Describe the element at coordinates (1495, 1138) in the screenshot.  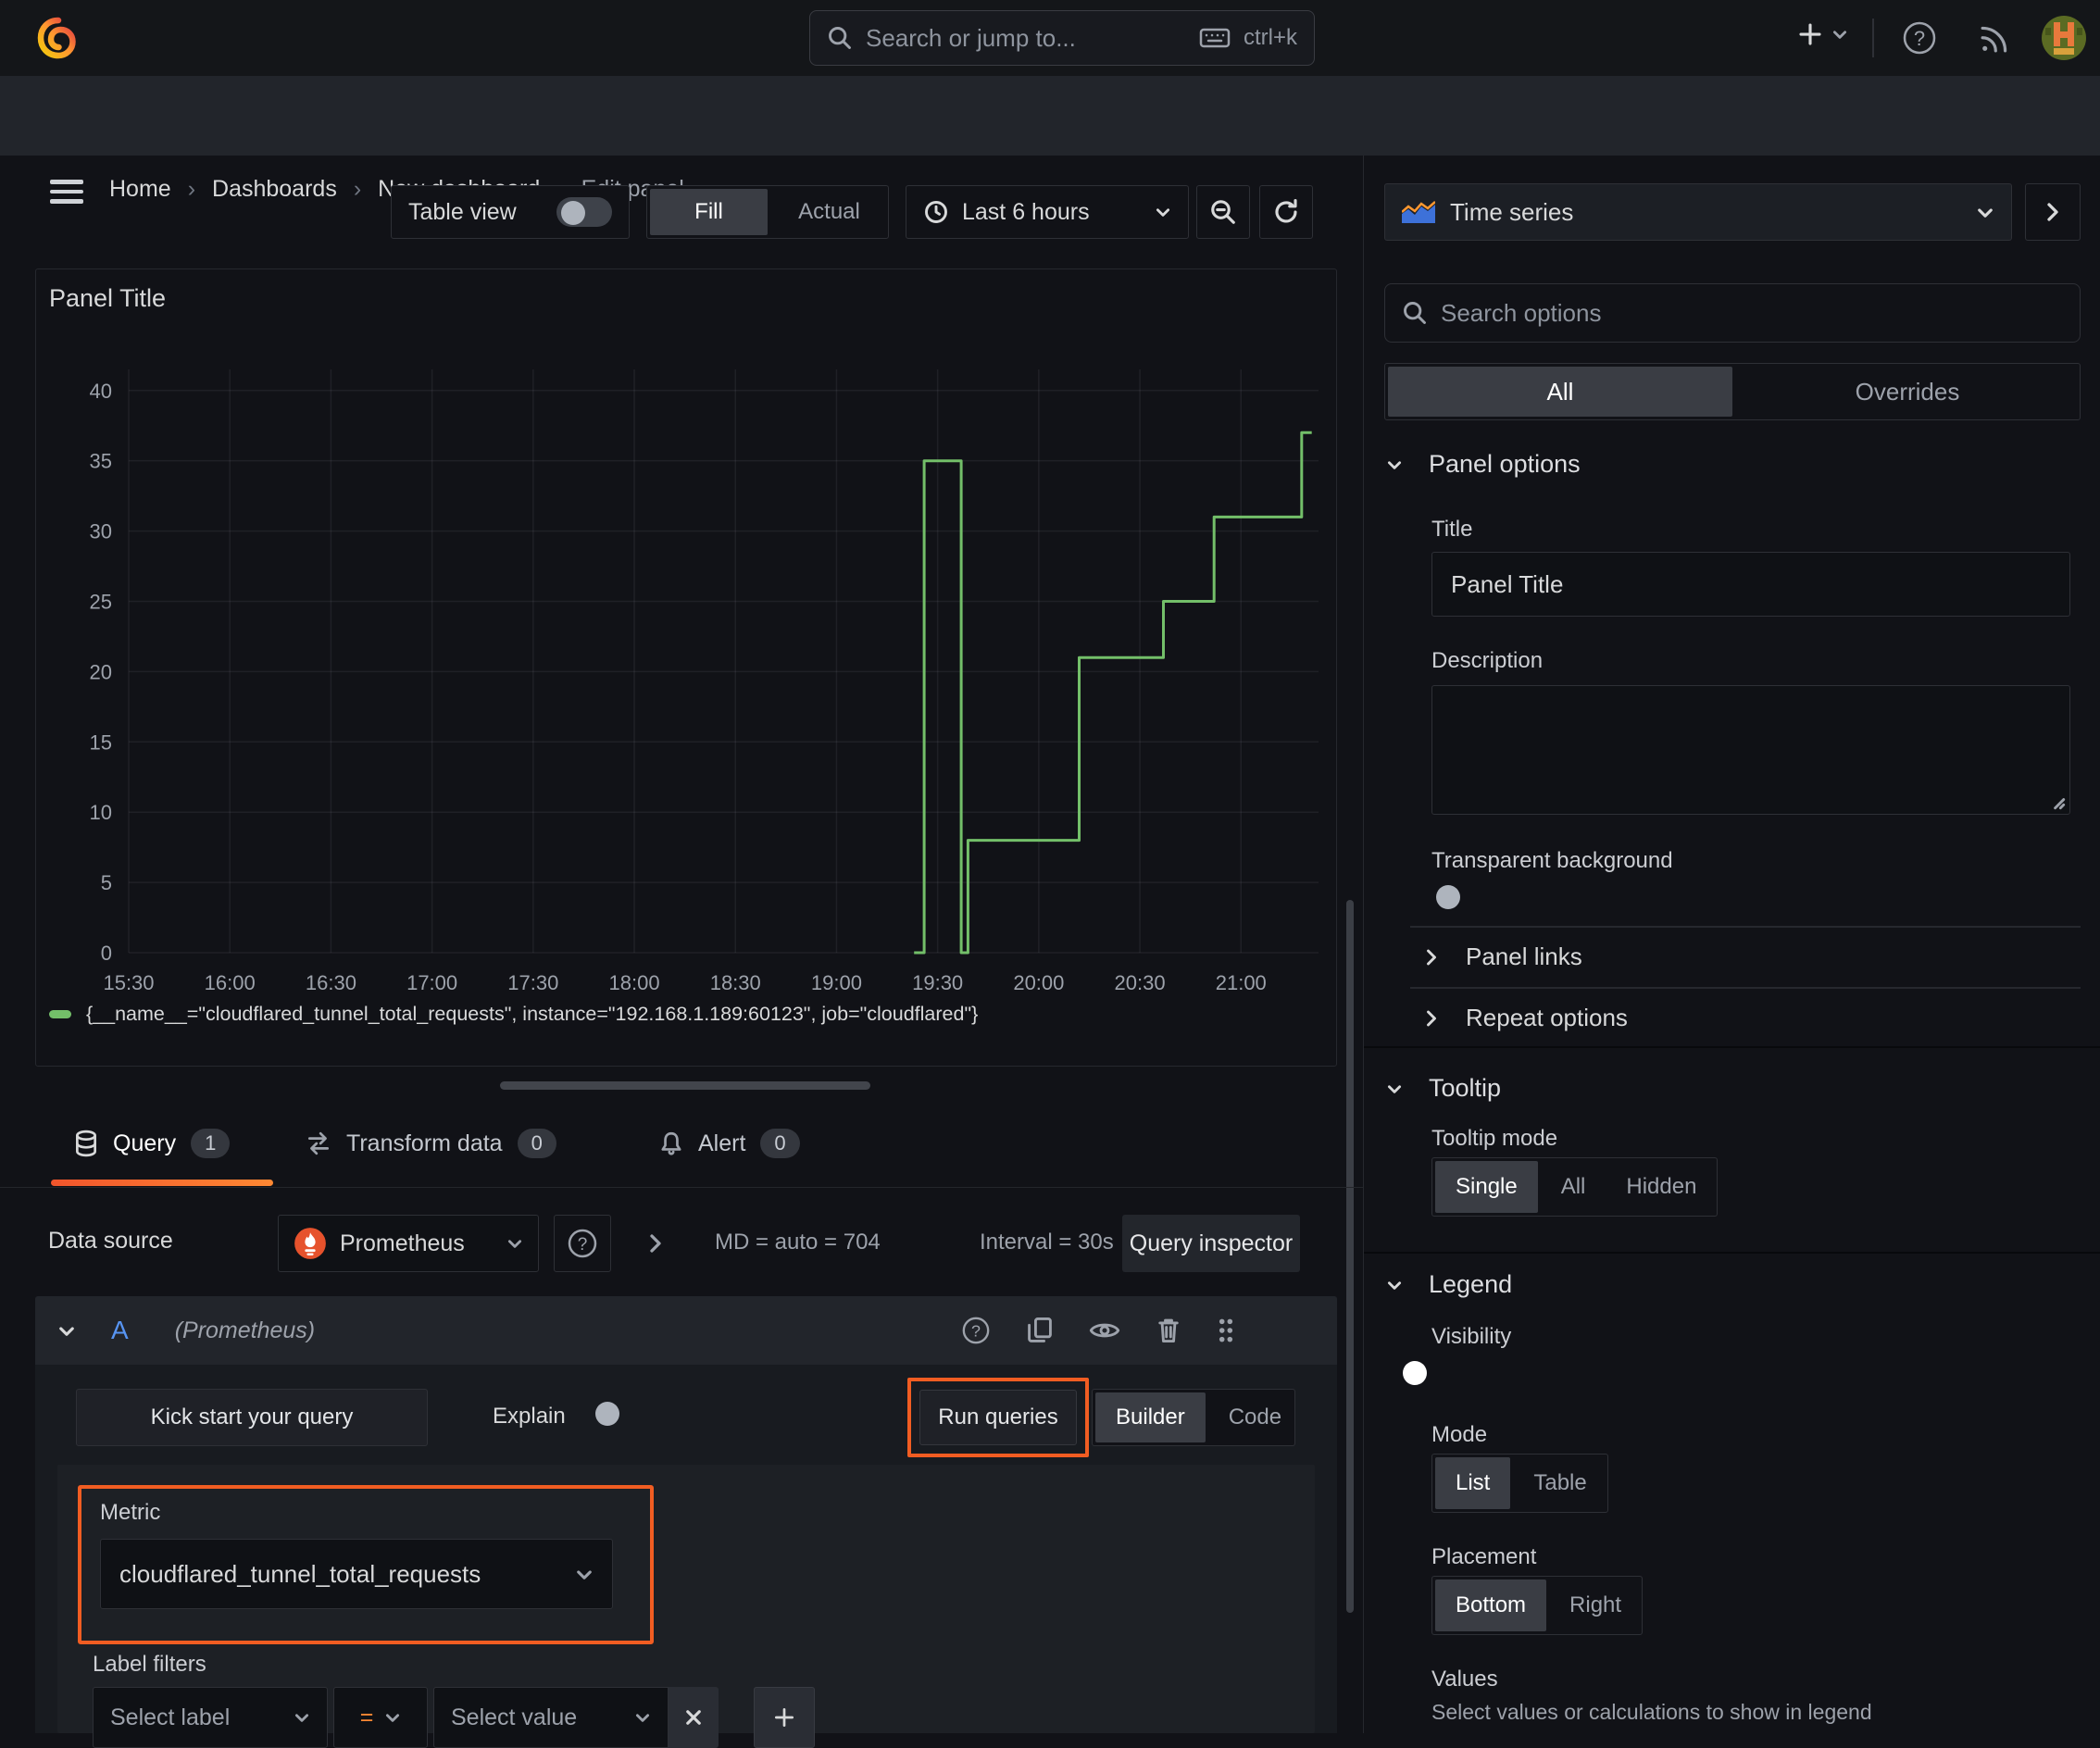
I see `tooltip-mode-label: Tooltip mode` at that location.